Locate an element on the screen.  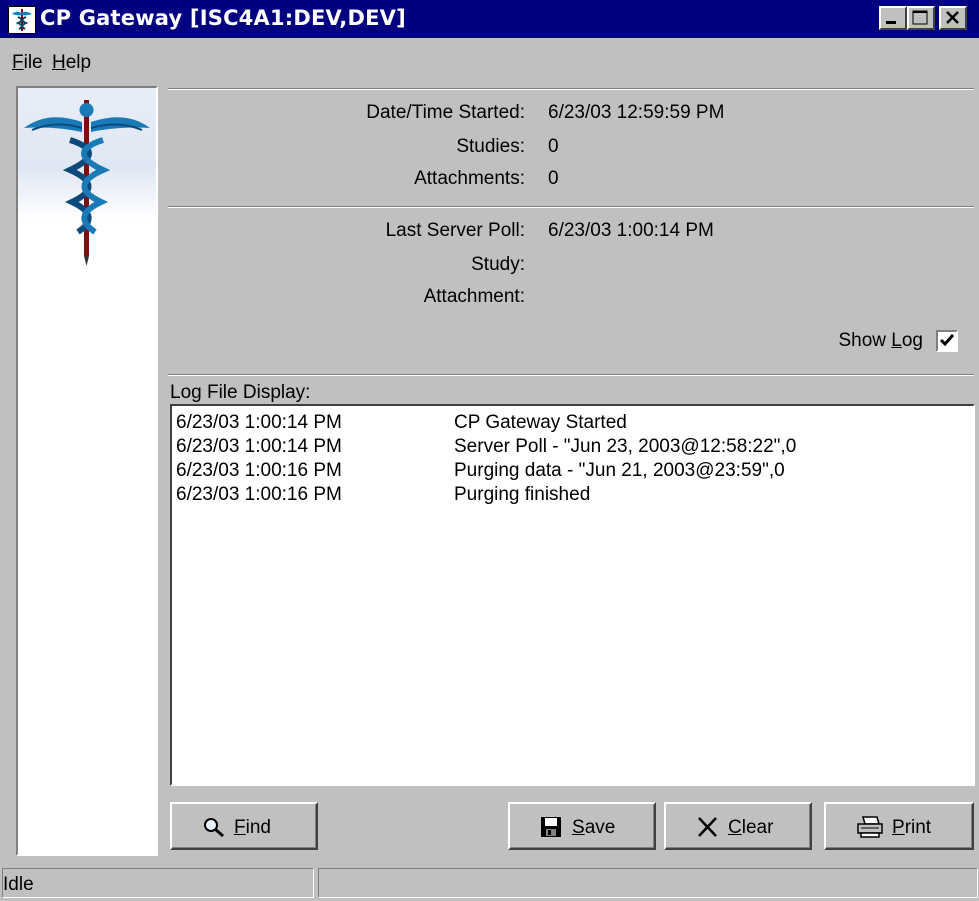
studies-value: 0 is located at coordinates (553, 146).